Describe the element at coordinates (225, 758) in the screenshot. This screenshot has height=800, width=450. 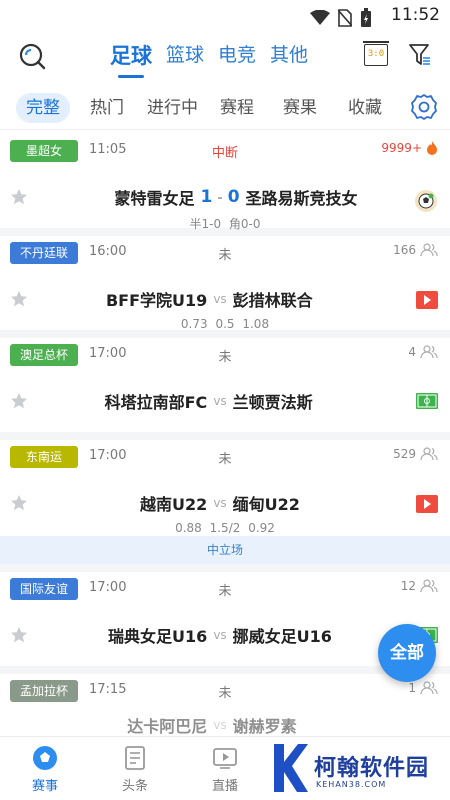
I see `live-tv-icon` at that location.